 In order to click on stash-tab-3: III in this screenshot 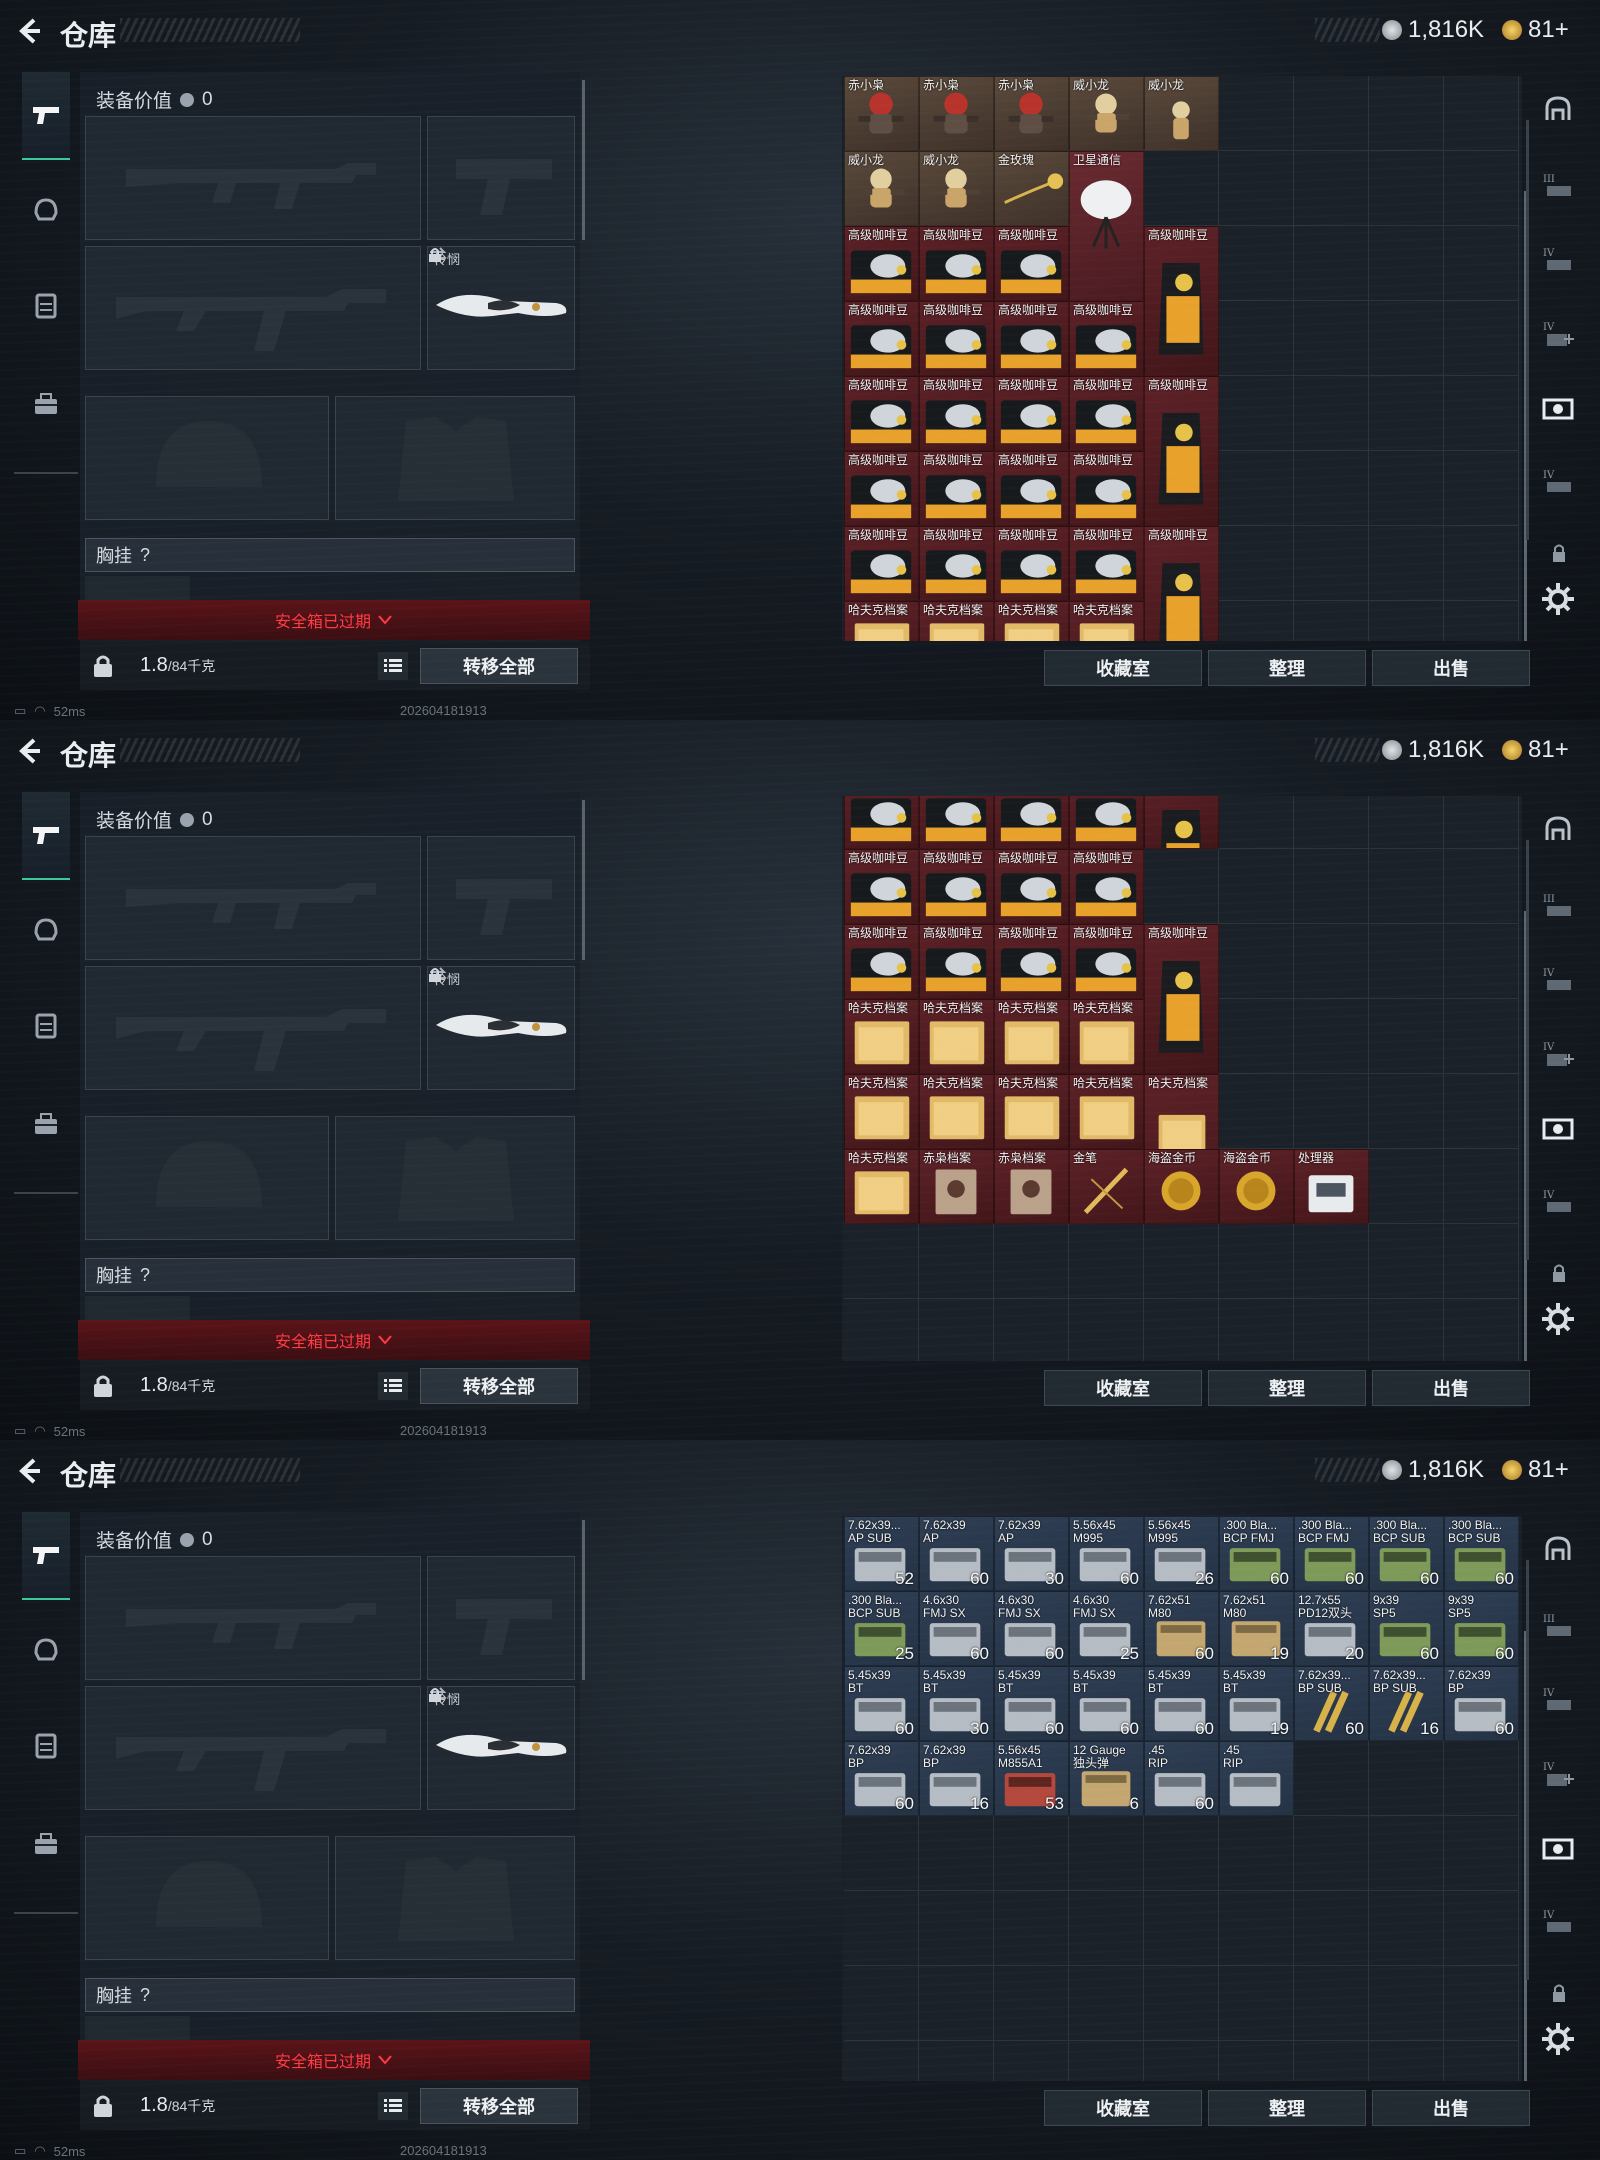, I will do `click(1558, 1627)`.